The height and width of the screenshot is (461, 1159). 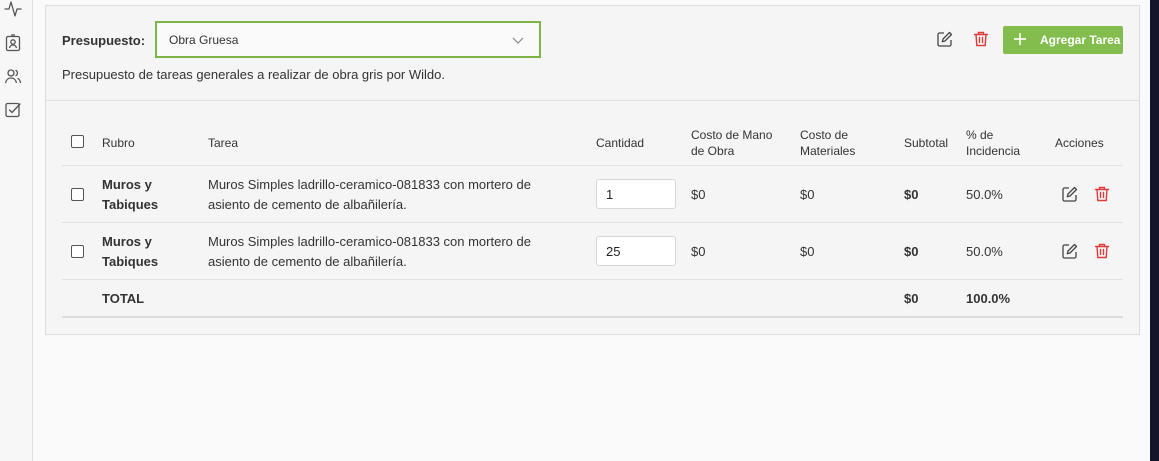 What do you see at coordinates (77, 141) in the screenshot?
I see `select-all-checkbox` at bounding box center [77, 141].